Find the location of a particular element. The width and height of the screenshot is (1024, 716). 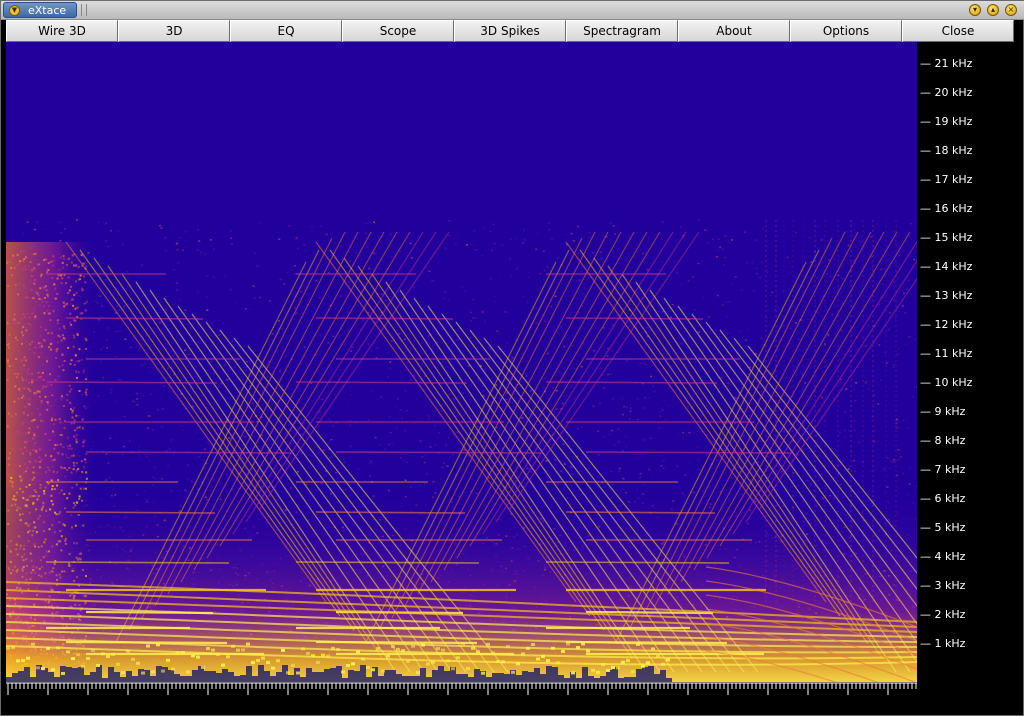

close-button: Close is located at coordinates (958, 31).